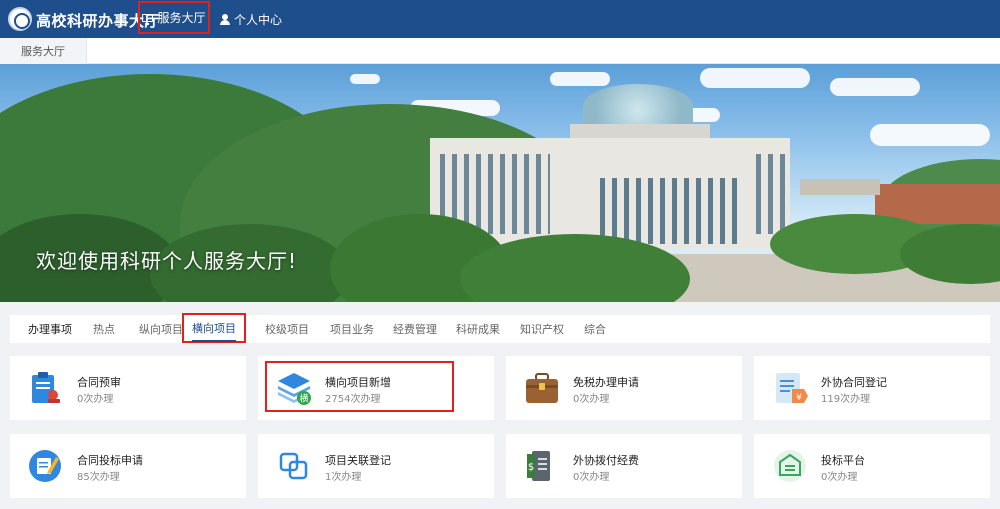 This screenshot has width=1000, height=509. Describe the element at coordinates (500, 19) in the screenshot. I see `top-navigation-bar: 高校科研办事大厅 服务大厅 个人中心` at that location.